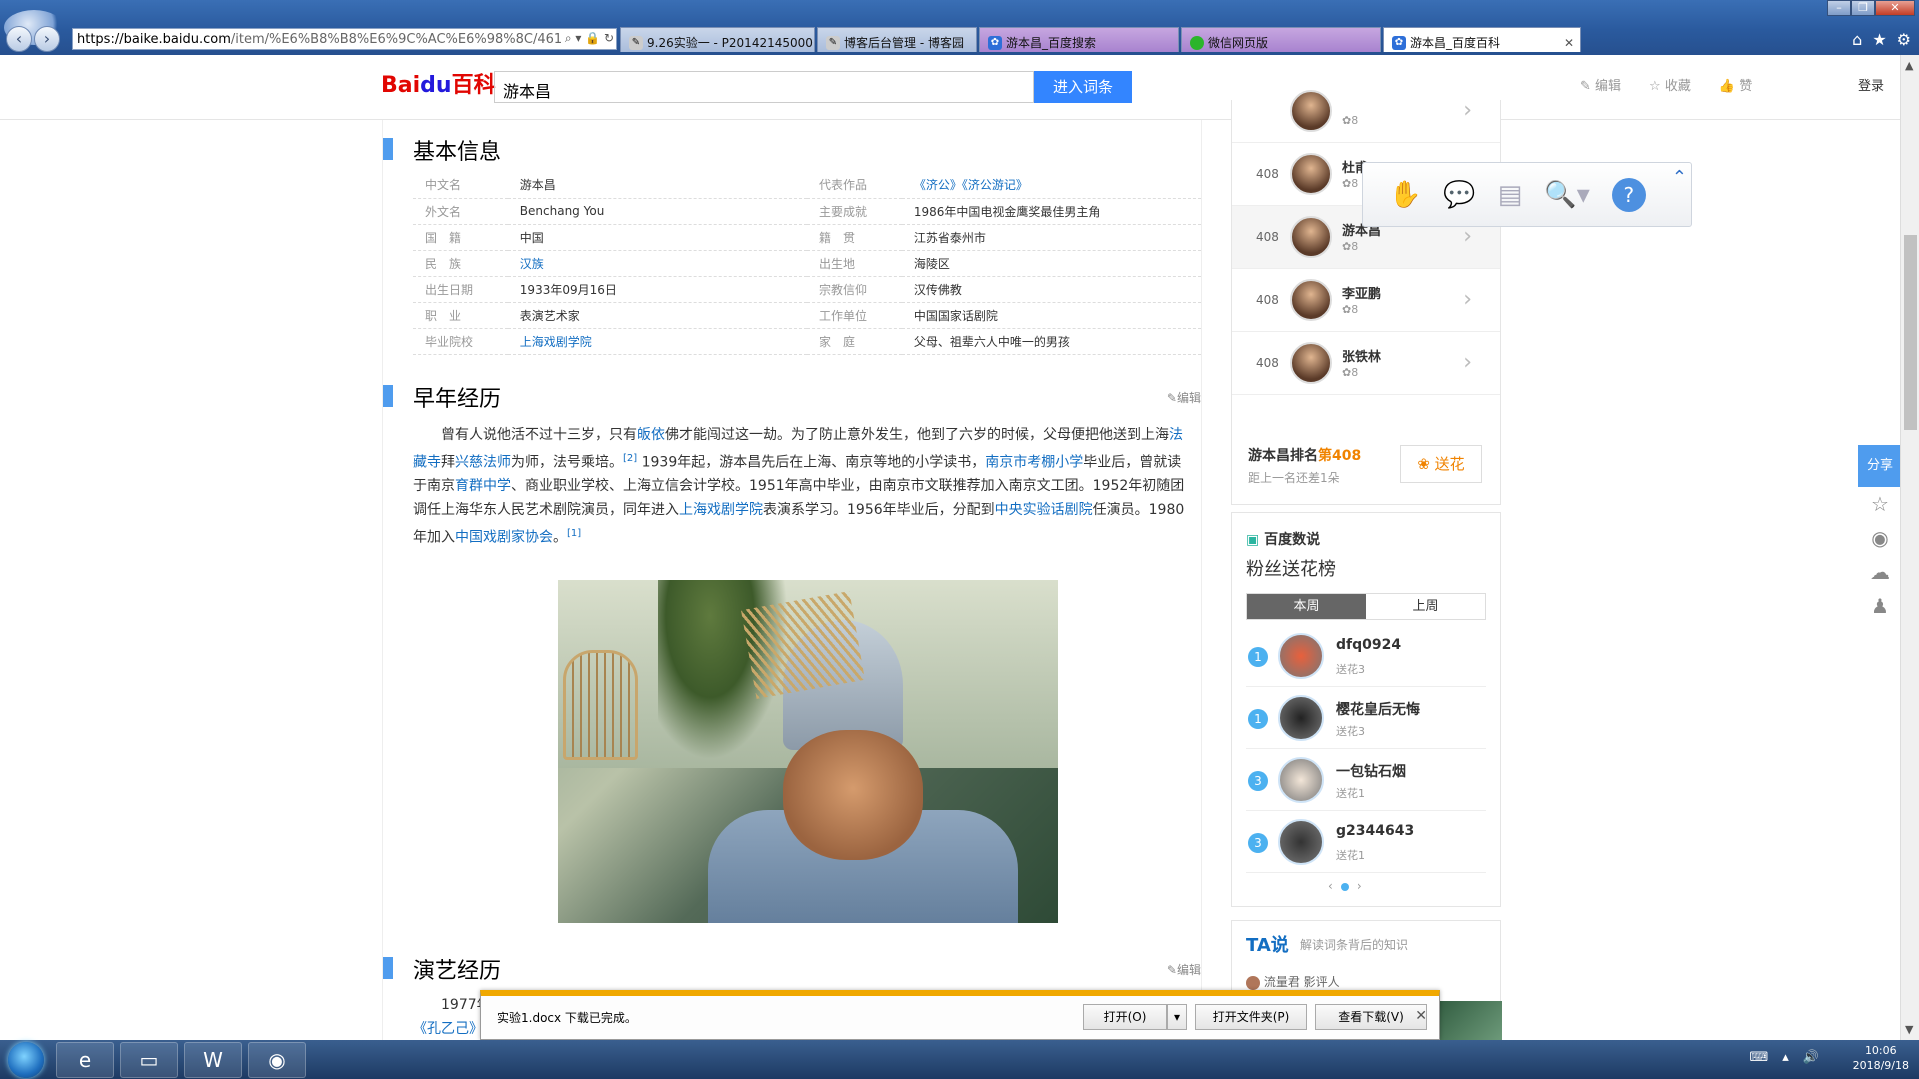 The width and height of the screenshot is (1919, 1079). What do you see at coordinates (1267, 237) in the screenshot?
I see `rank-number: 408` at bounding box center [1267, 237].